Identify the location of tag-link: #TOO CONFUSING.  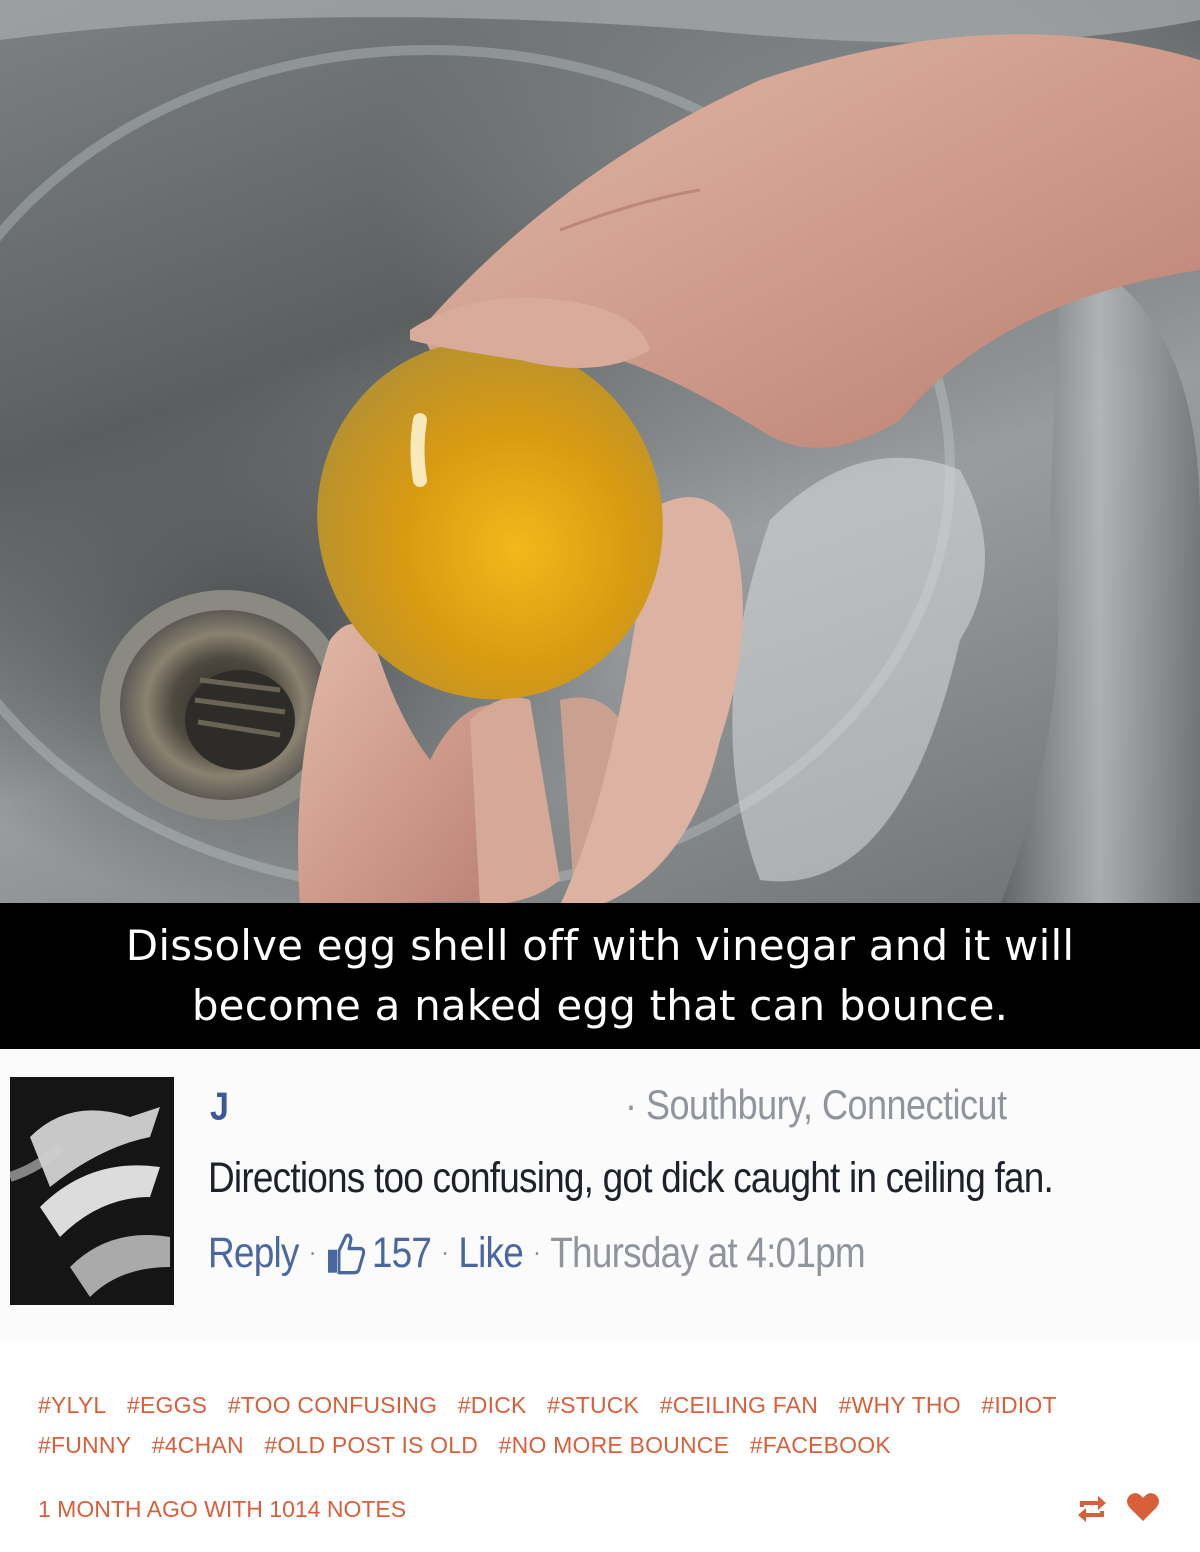
(332, 1405).